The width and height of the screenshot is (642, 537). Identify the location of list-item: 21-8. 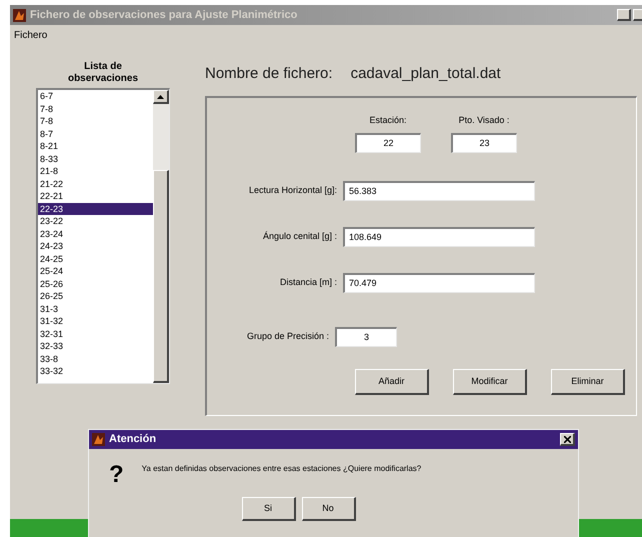
(95, 171).